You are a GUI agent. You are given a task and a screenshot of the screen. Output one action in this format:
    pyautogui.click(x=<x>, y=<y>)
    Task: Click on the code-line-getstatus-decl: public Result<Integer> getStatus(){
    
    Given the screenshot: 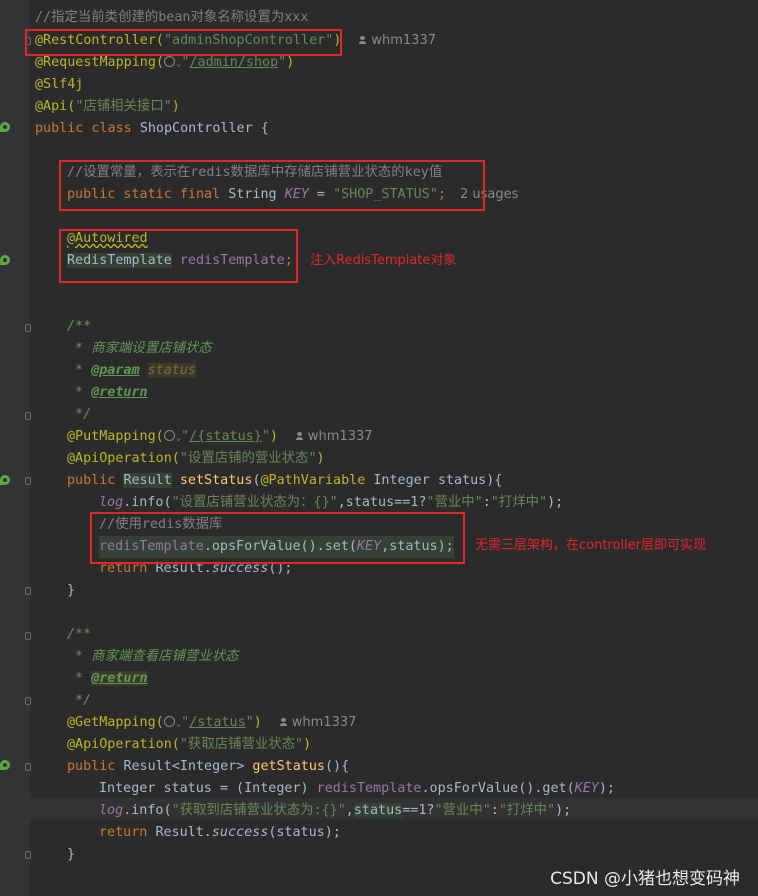 What is the action you would take?
    pyautogui.click(x=208, y=767)
    